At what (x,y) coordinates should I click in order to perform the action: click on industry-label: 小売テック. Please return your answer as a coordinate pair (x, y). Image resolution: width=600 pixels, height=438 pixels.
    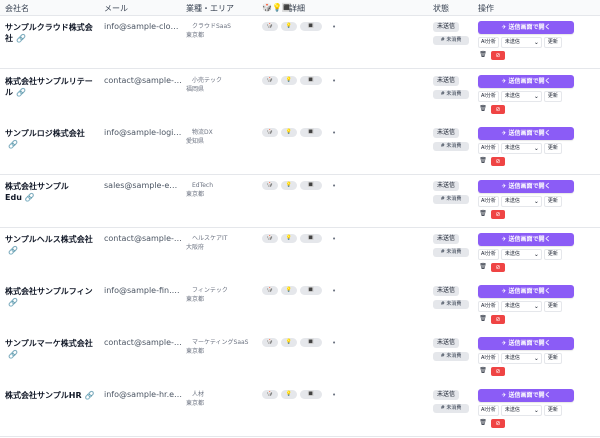
    Looking at the image, I should click on (207, 80).